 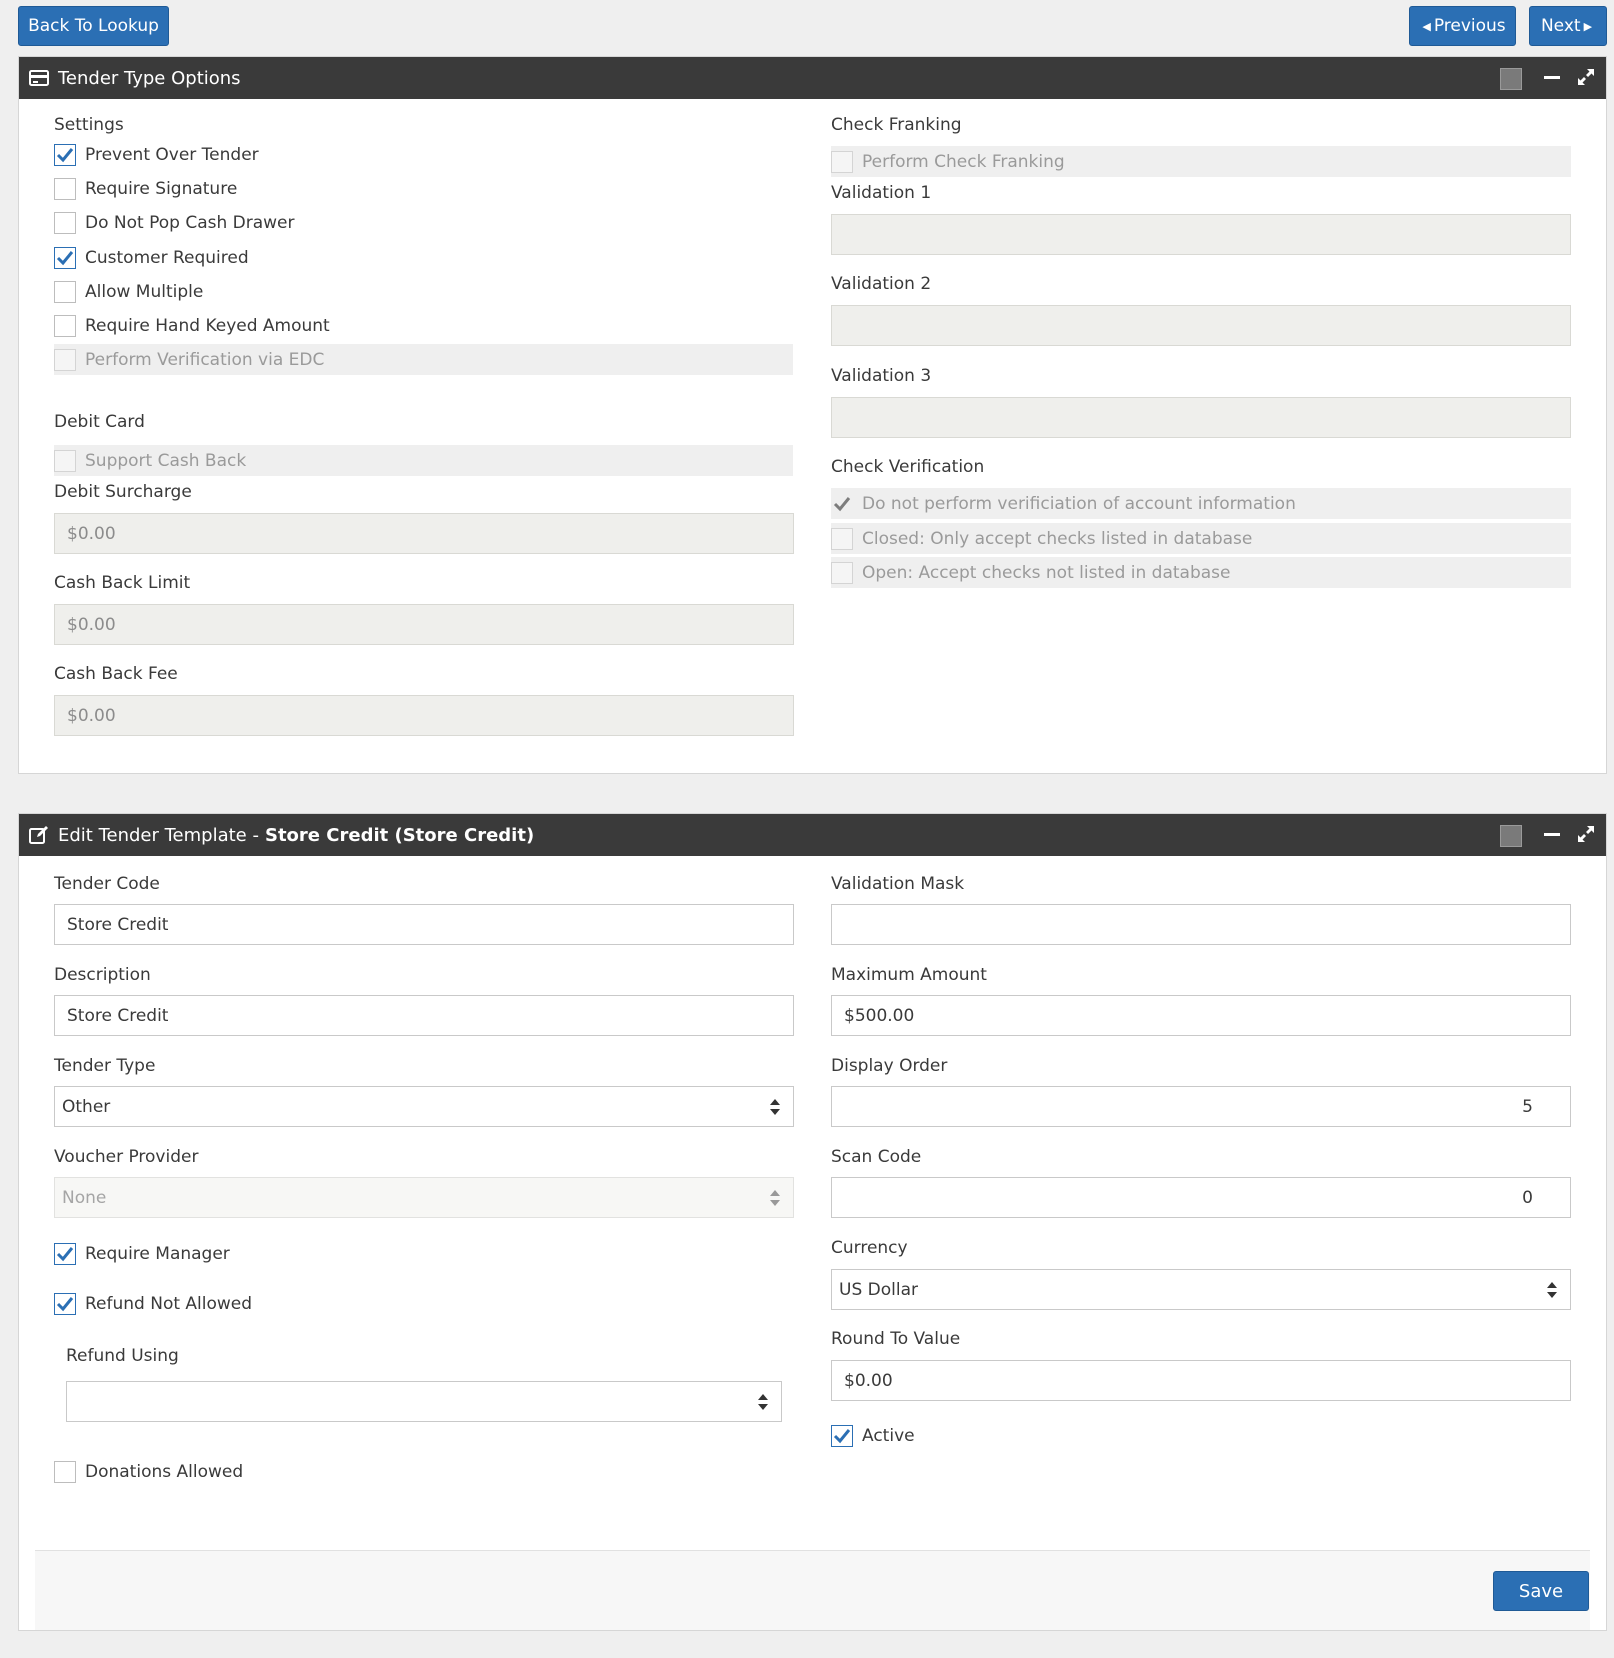 I want to click on panel-title: Tender Type Options, so click(x=149, y=78).